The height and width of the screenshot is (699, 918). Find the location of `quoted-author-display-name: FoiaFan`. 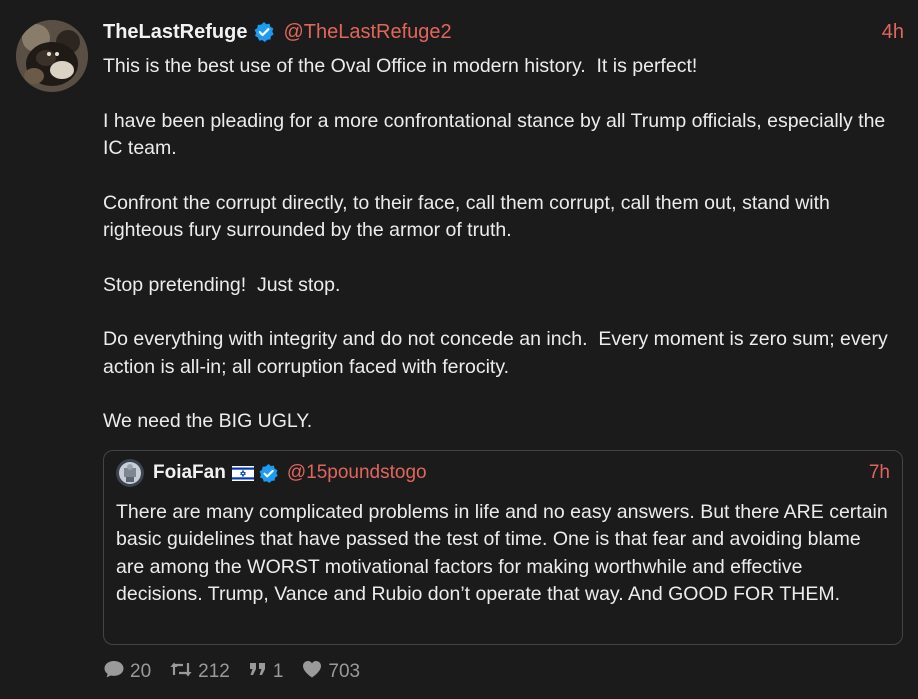

quoted-author-display-name: FoiaFan is located at coordinates (189, 473).